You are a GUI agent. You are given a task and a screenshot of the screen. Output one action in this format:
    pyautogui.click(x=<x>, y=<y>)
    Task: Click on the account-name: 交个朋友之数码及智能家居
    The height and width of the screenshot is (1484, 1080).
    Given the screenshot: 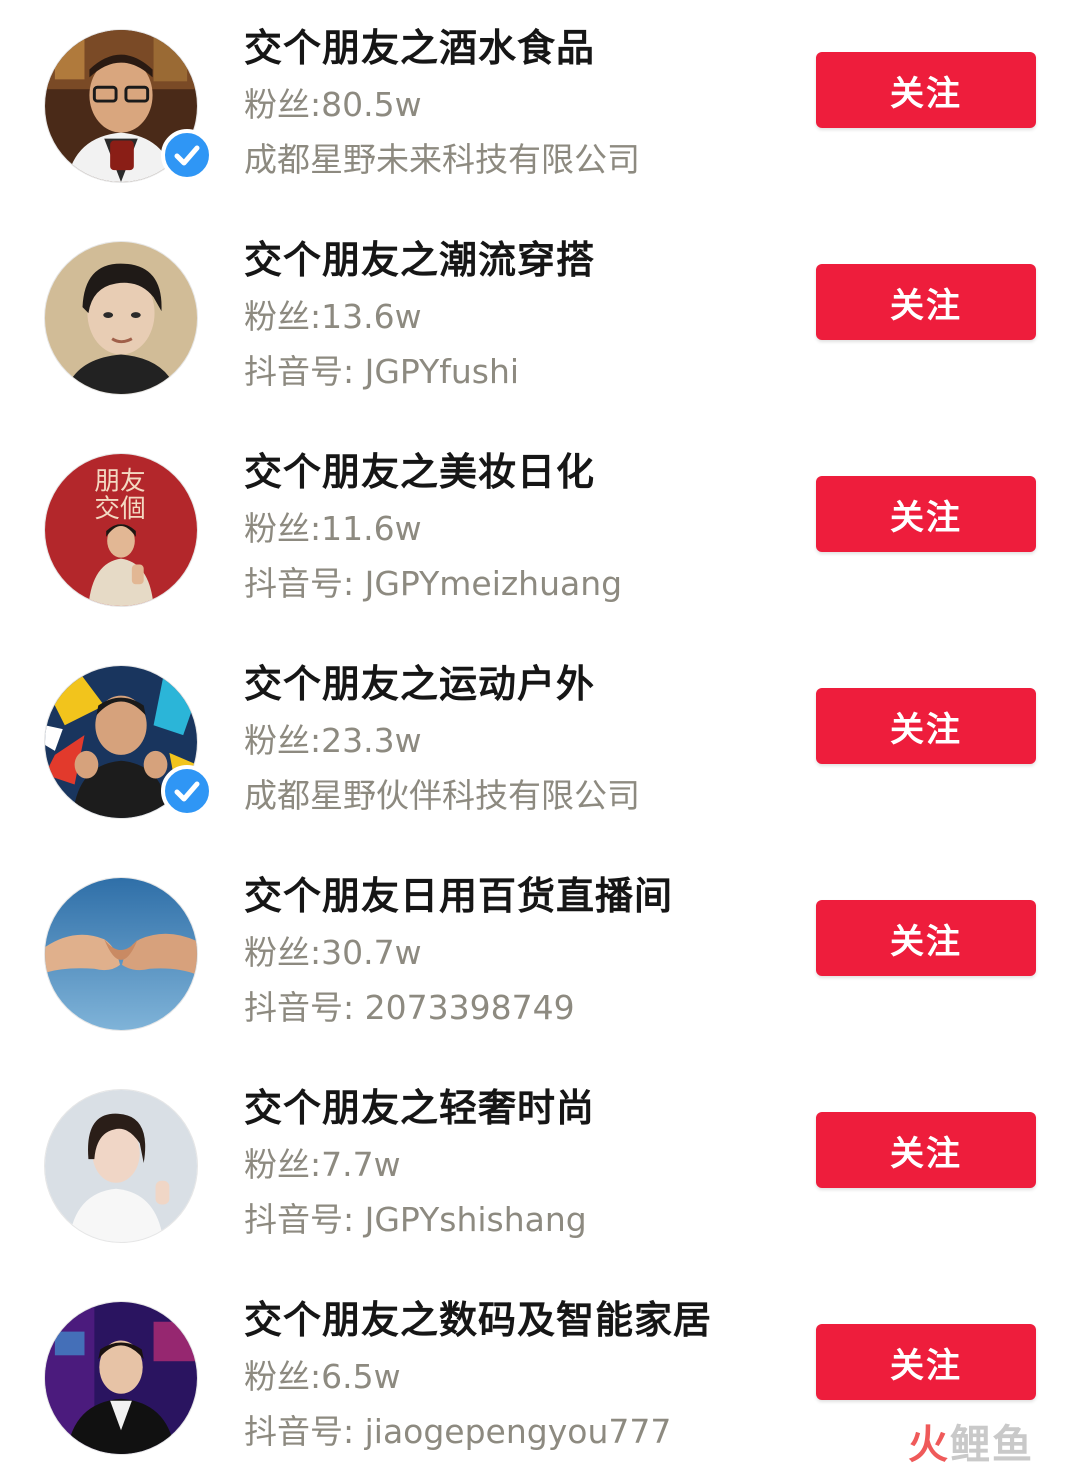 What is the action you would take?
    pyautogui.click(x=478, y=1320)
    